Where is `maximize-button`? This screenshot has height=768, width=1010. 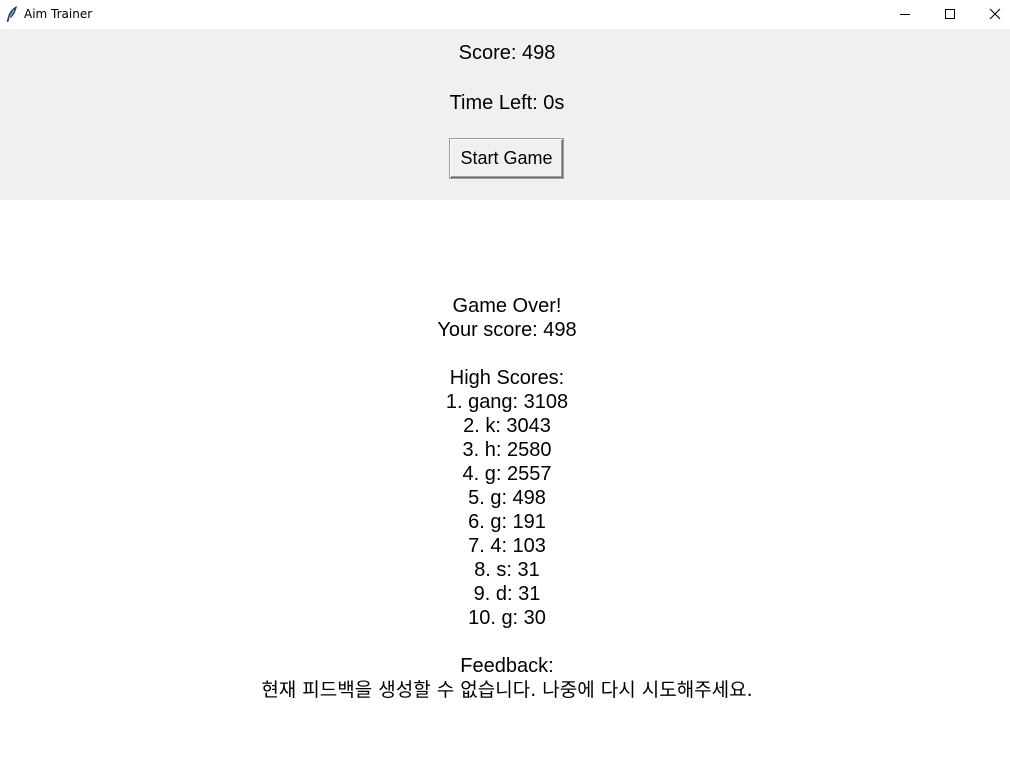 maximize-button is located at coordinates (950, 14).